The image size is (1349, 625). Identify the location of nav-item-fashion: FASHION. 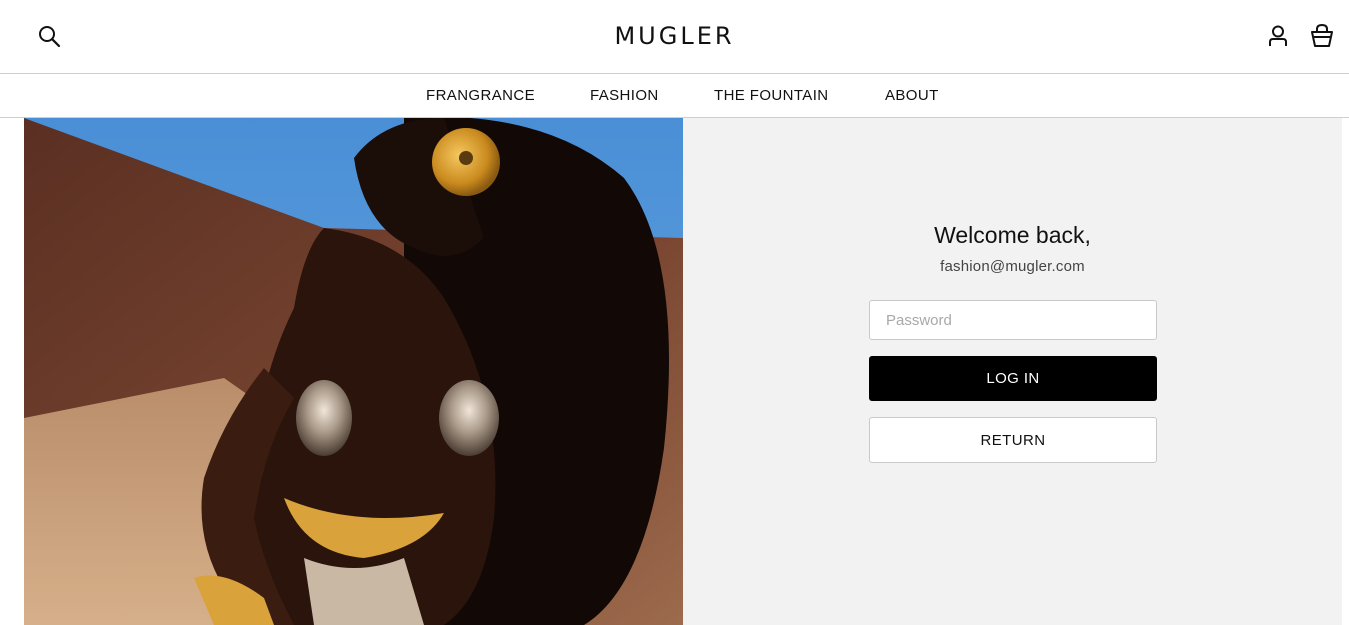
(624, 95).